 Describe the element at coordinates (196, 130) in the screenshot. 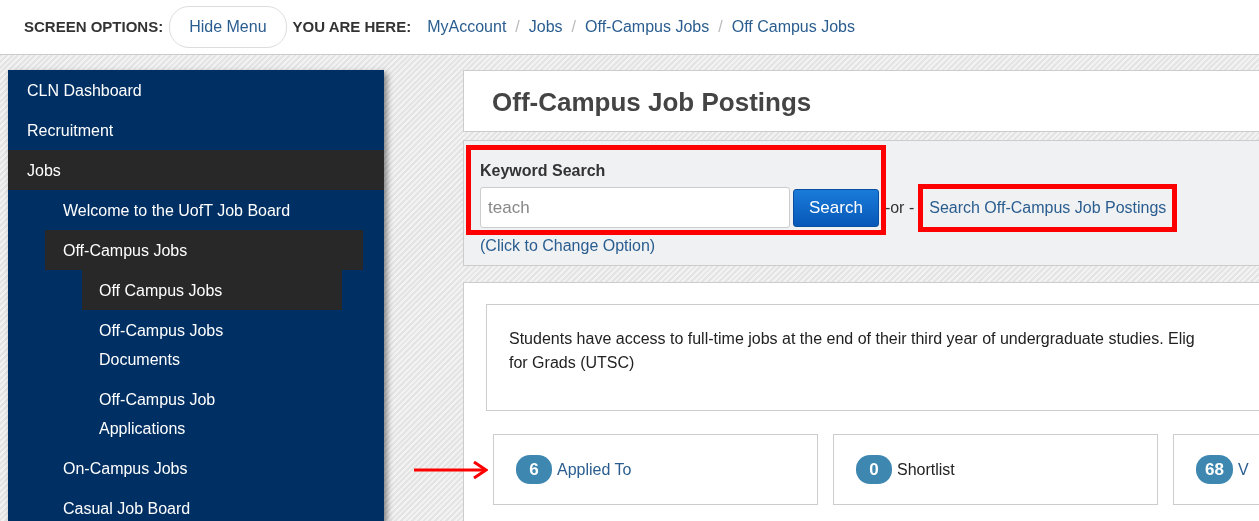

I see `sidebar-item: Recruitment` at that location.